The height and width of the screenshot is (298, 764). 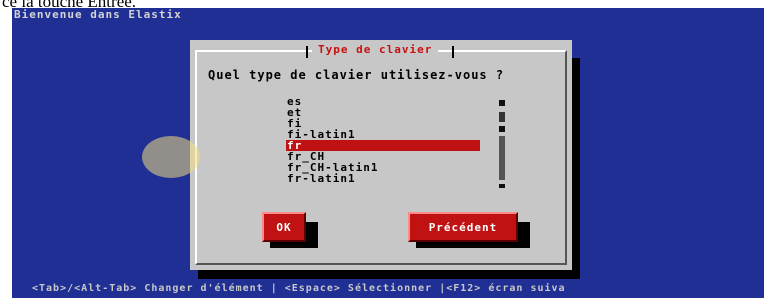 I want to click on scroll-up-arrow, so click(x=502, y=103).